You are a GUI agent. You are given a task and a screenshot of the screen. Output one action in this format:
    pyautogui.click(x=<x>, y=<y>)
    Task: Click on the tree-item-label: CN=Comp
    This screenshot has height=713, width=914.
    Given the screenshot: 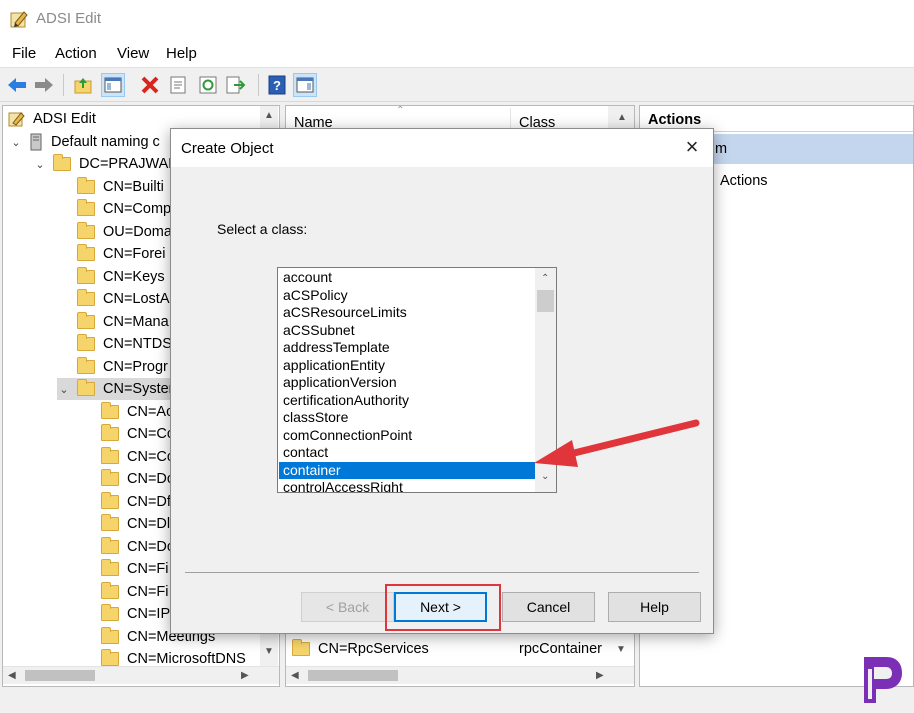 What is the action you would take?
    pyautogui.click(x=137, y=209)
    